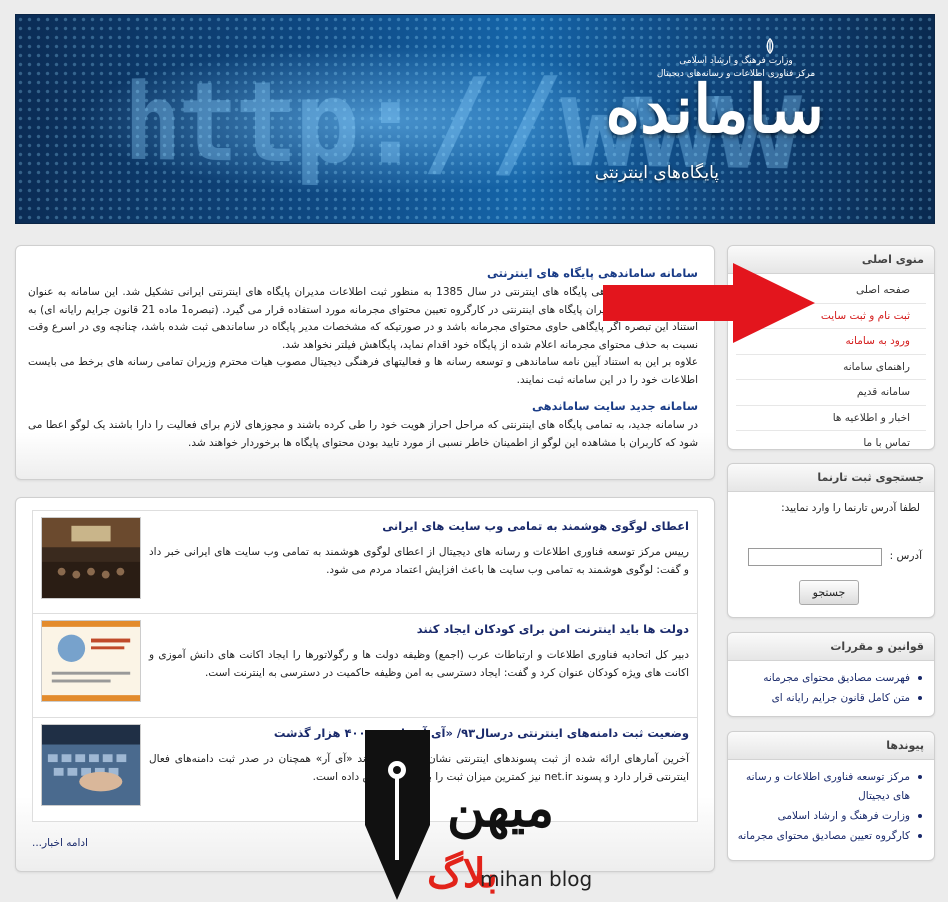 Image resolution: width=948 pixels, height=902 pixels. I want to click on link-working-group: کارگروه تعیین مصادیق محتوای مجرمانه, so click(829, 836).